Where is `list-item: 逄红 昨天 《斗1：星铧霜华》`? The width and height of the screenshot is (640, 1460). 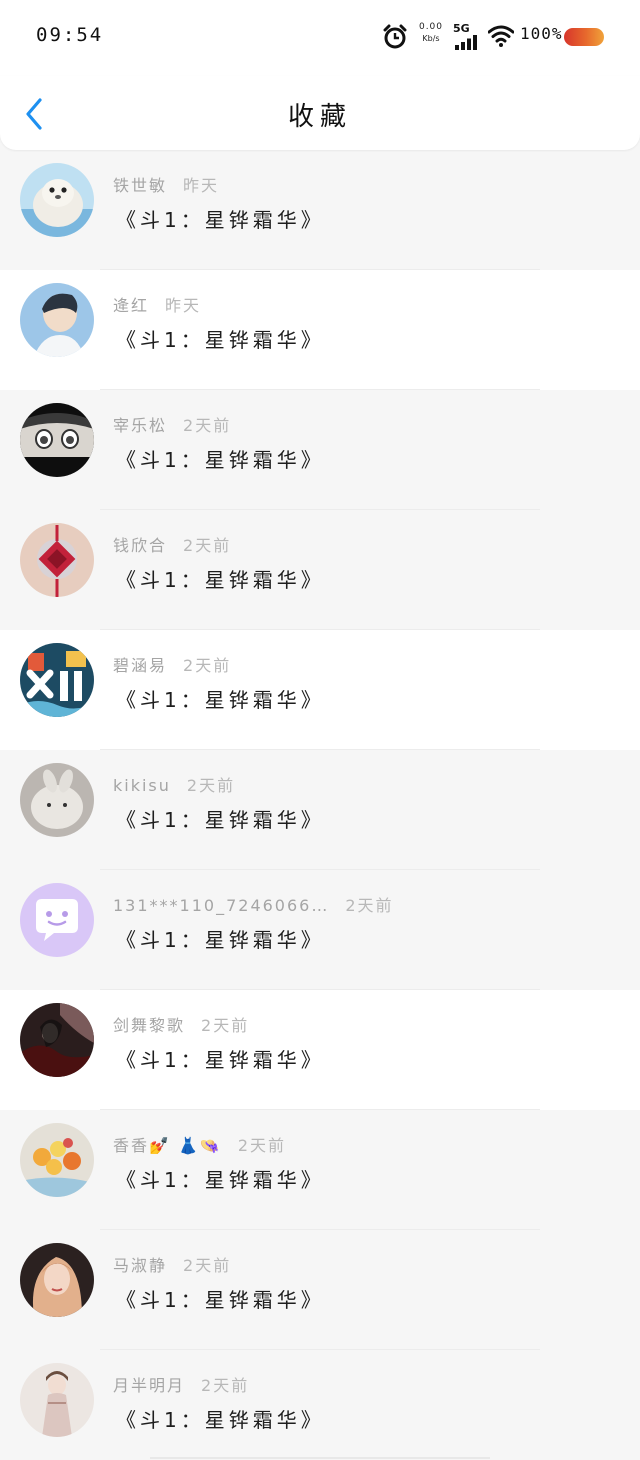 list-item: 逄红 昨天 《斗1：星铧霜华》 is located at coordinates (320, 330).